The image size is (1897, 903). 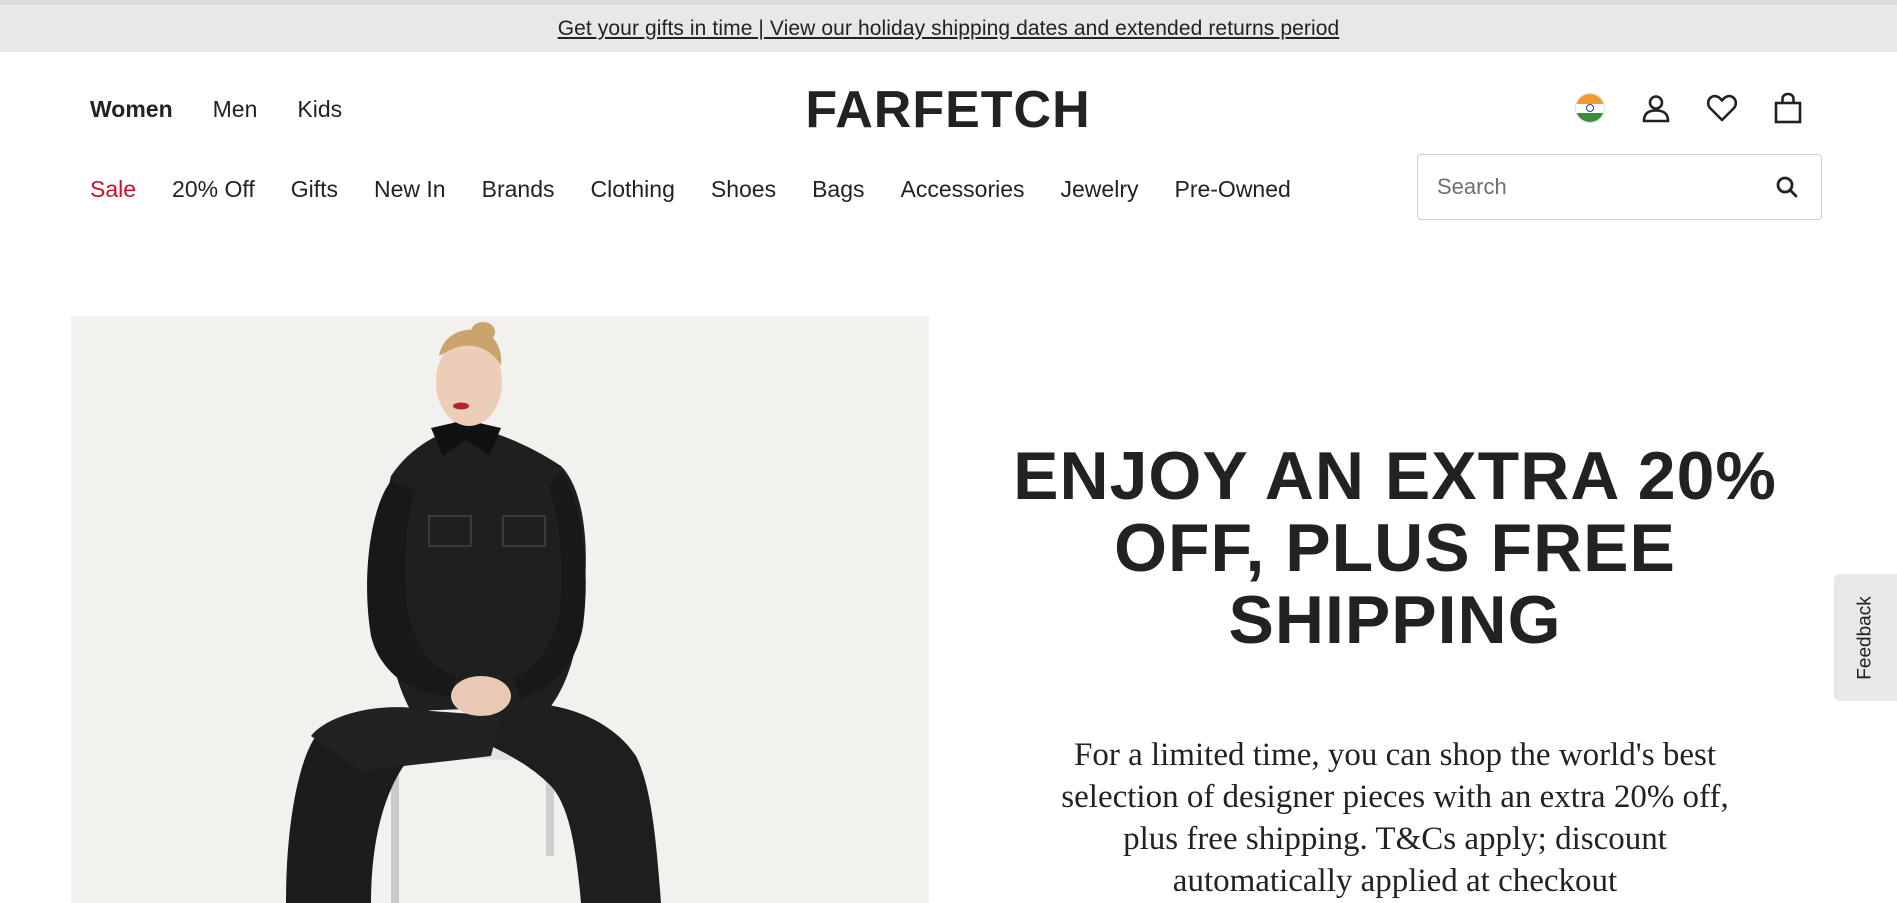 What do you see at coordinates (319, 109) in the screenshot?
I see `department-tab-kids: Kids` at bounding box center [319, 109].